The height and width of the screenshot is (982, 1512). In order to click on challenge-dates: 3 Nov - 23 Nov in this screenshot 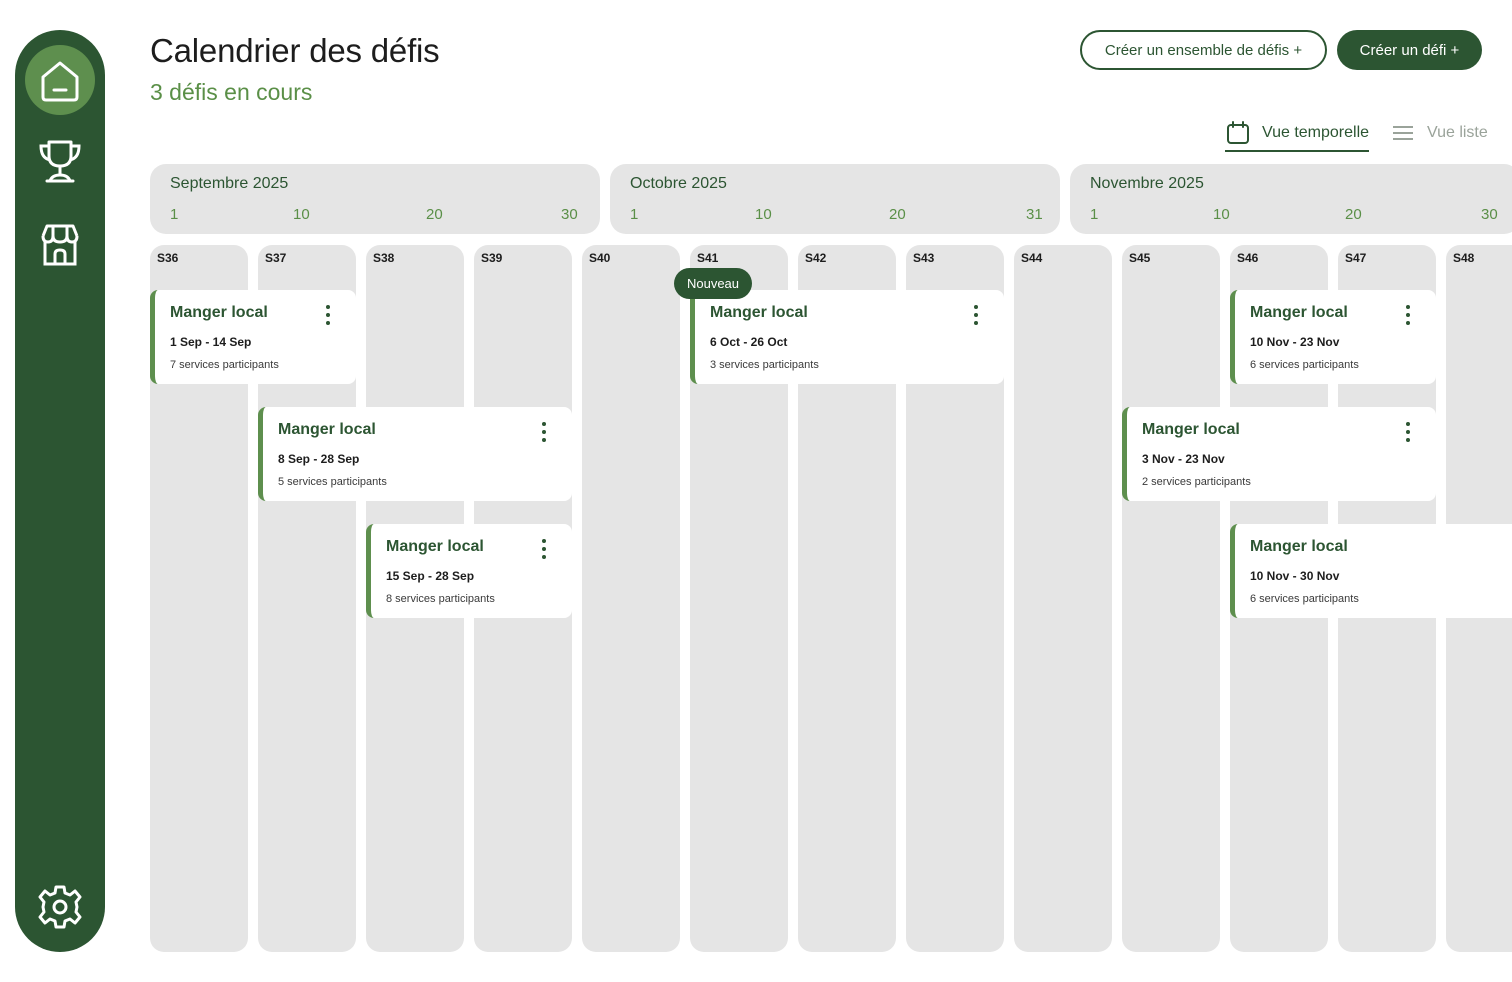, I will do `click(1183, 459)`.